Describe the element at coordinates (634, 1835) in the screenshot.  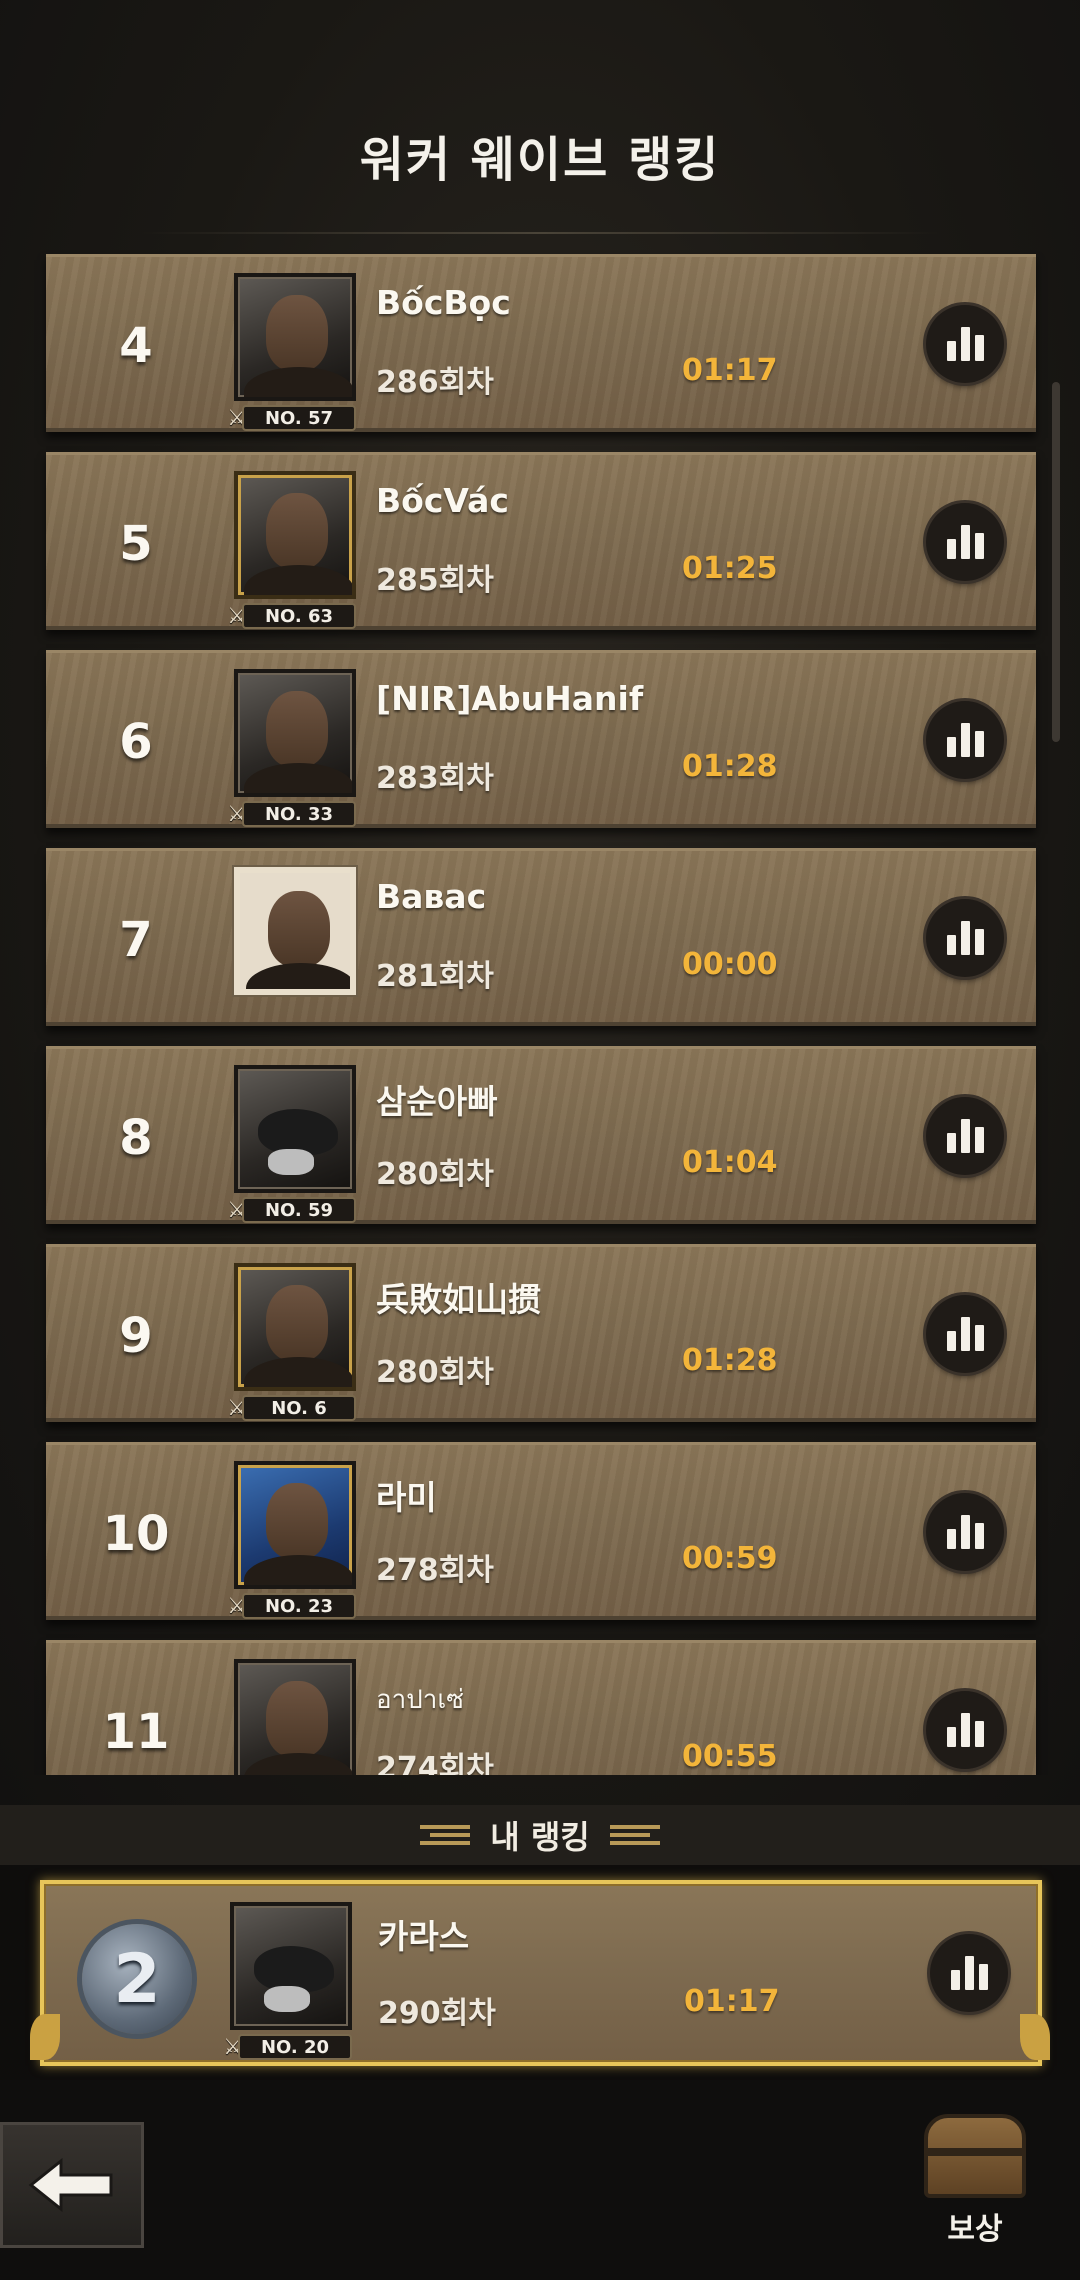
I see `header-decoration-right` at that location.